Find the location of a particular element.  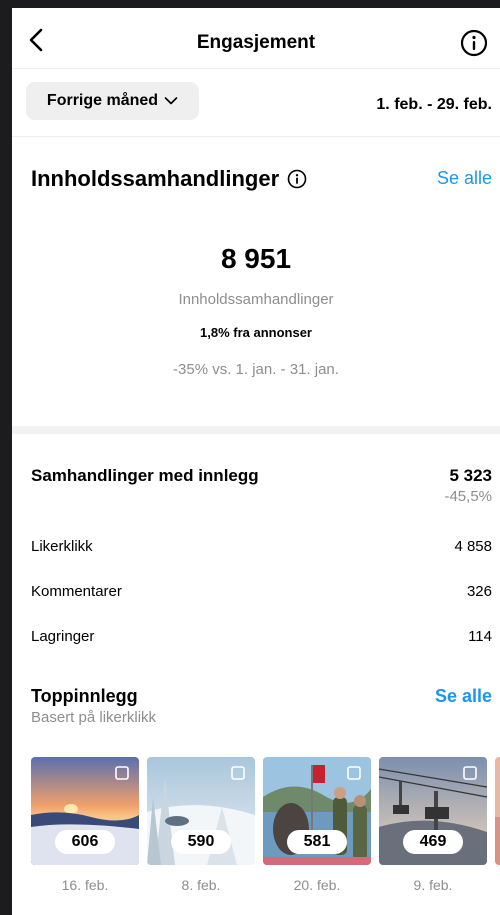

post-like-count: 469 is located at coordinates (433, 842).